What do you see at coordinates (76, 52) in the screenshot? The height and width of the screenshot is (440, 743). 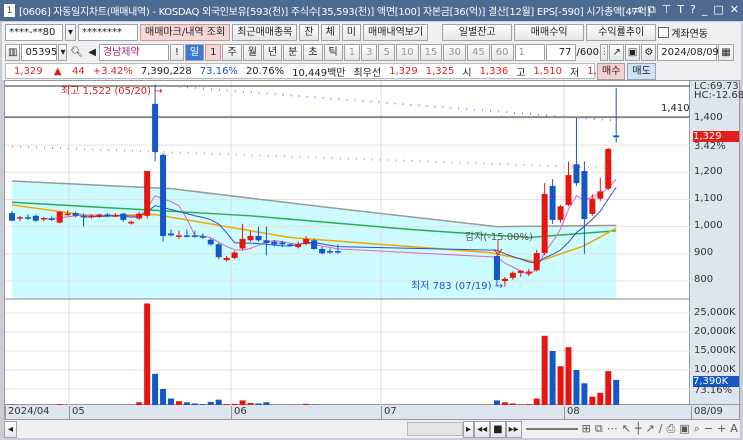 I see `search-icon: 🔍︎` at bounding box center [76, 52].